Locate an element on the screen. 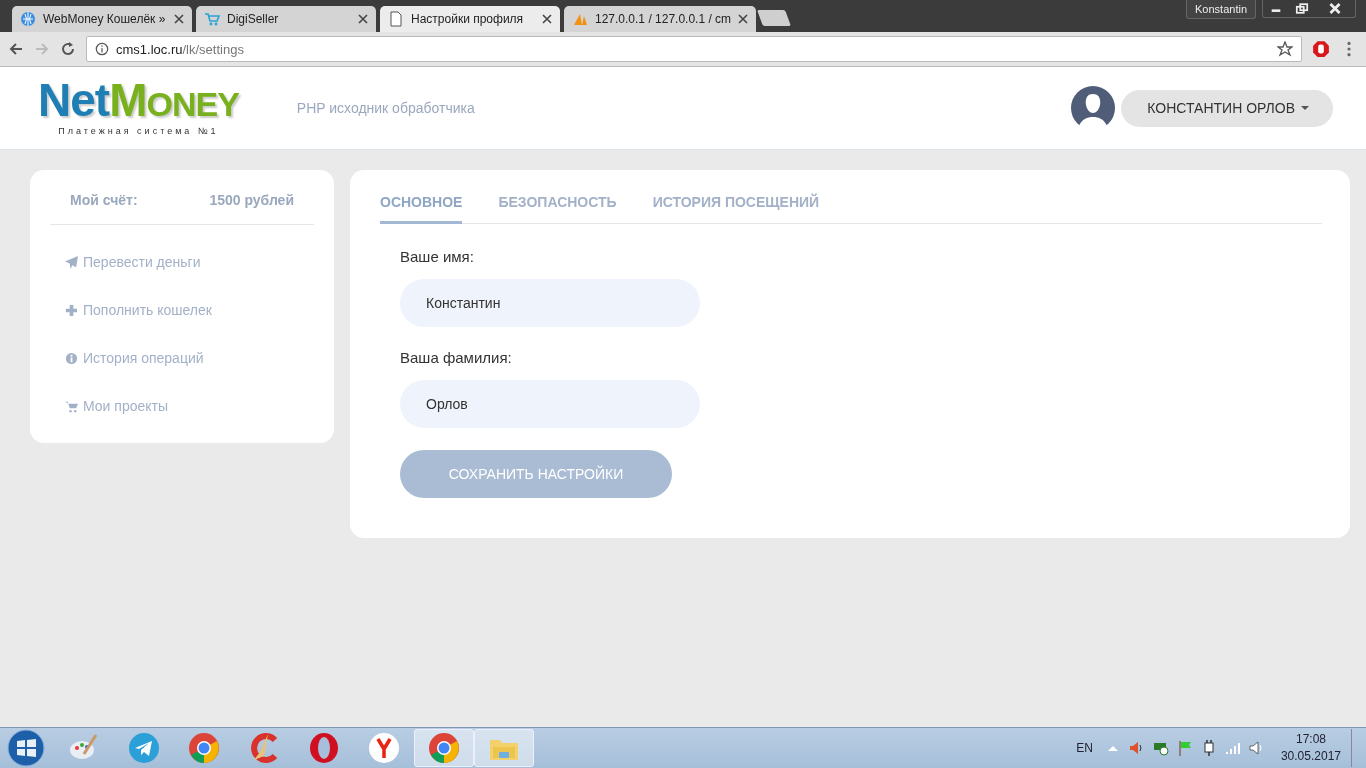  network-card-icon is located at coordinates (1160, 748).